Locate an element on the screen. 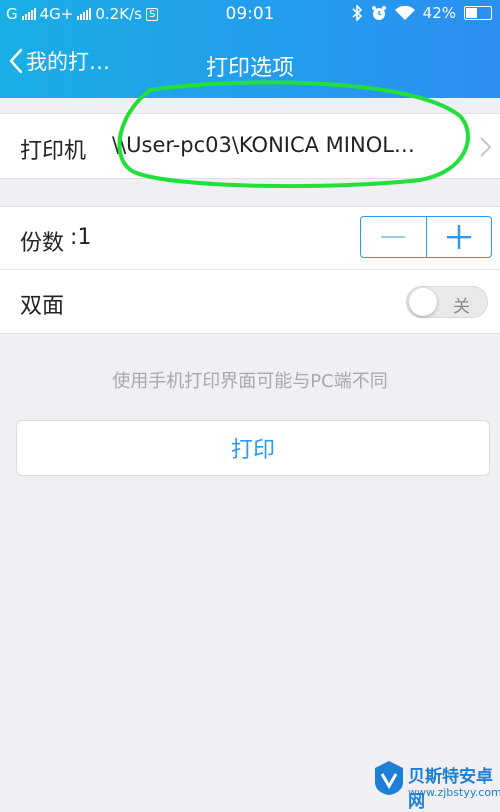 This screenshot has width=500, height=812. increase-copies-button is located at coordinates (458, 237).